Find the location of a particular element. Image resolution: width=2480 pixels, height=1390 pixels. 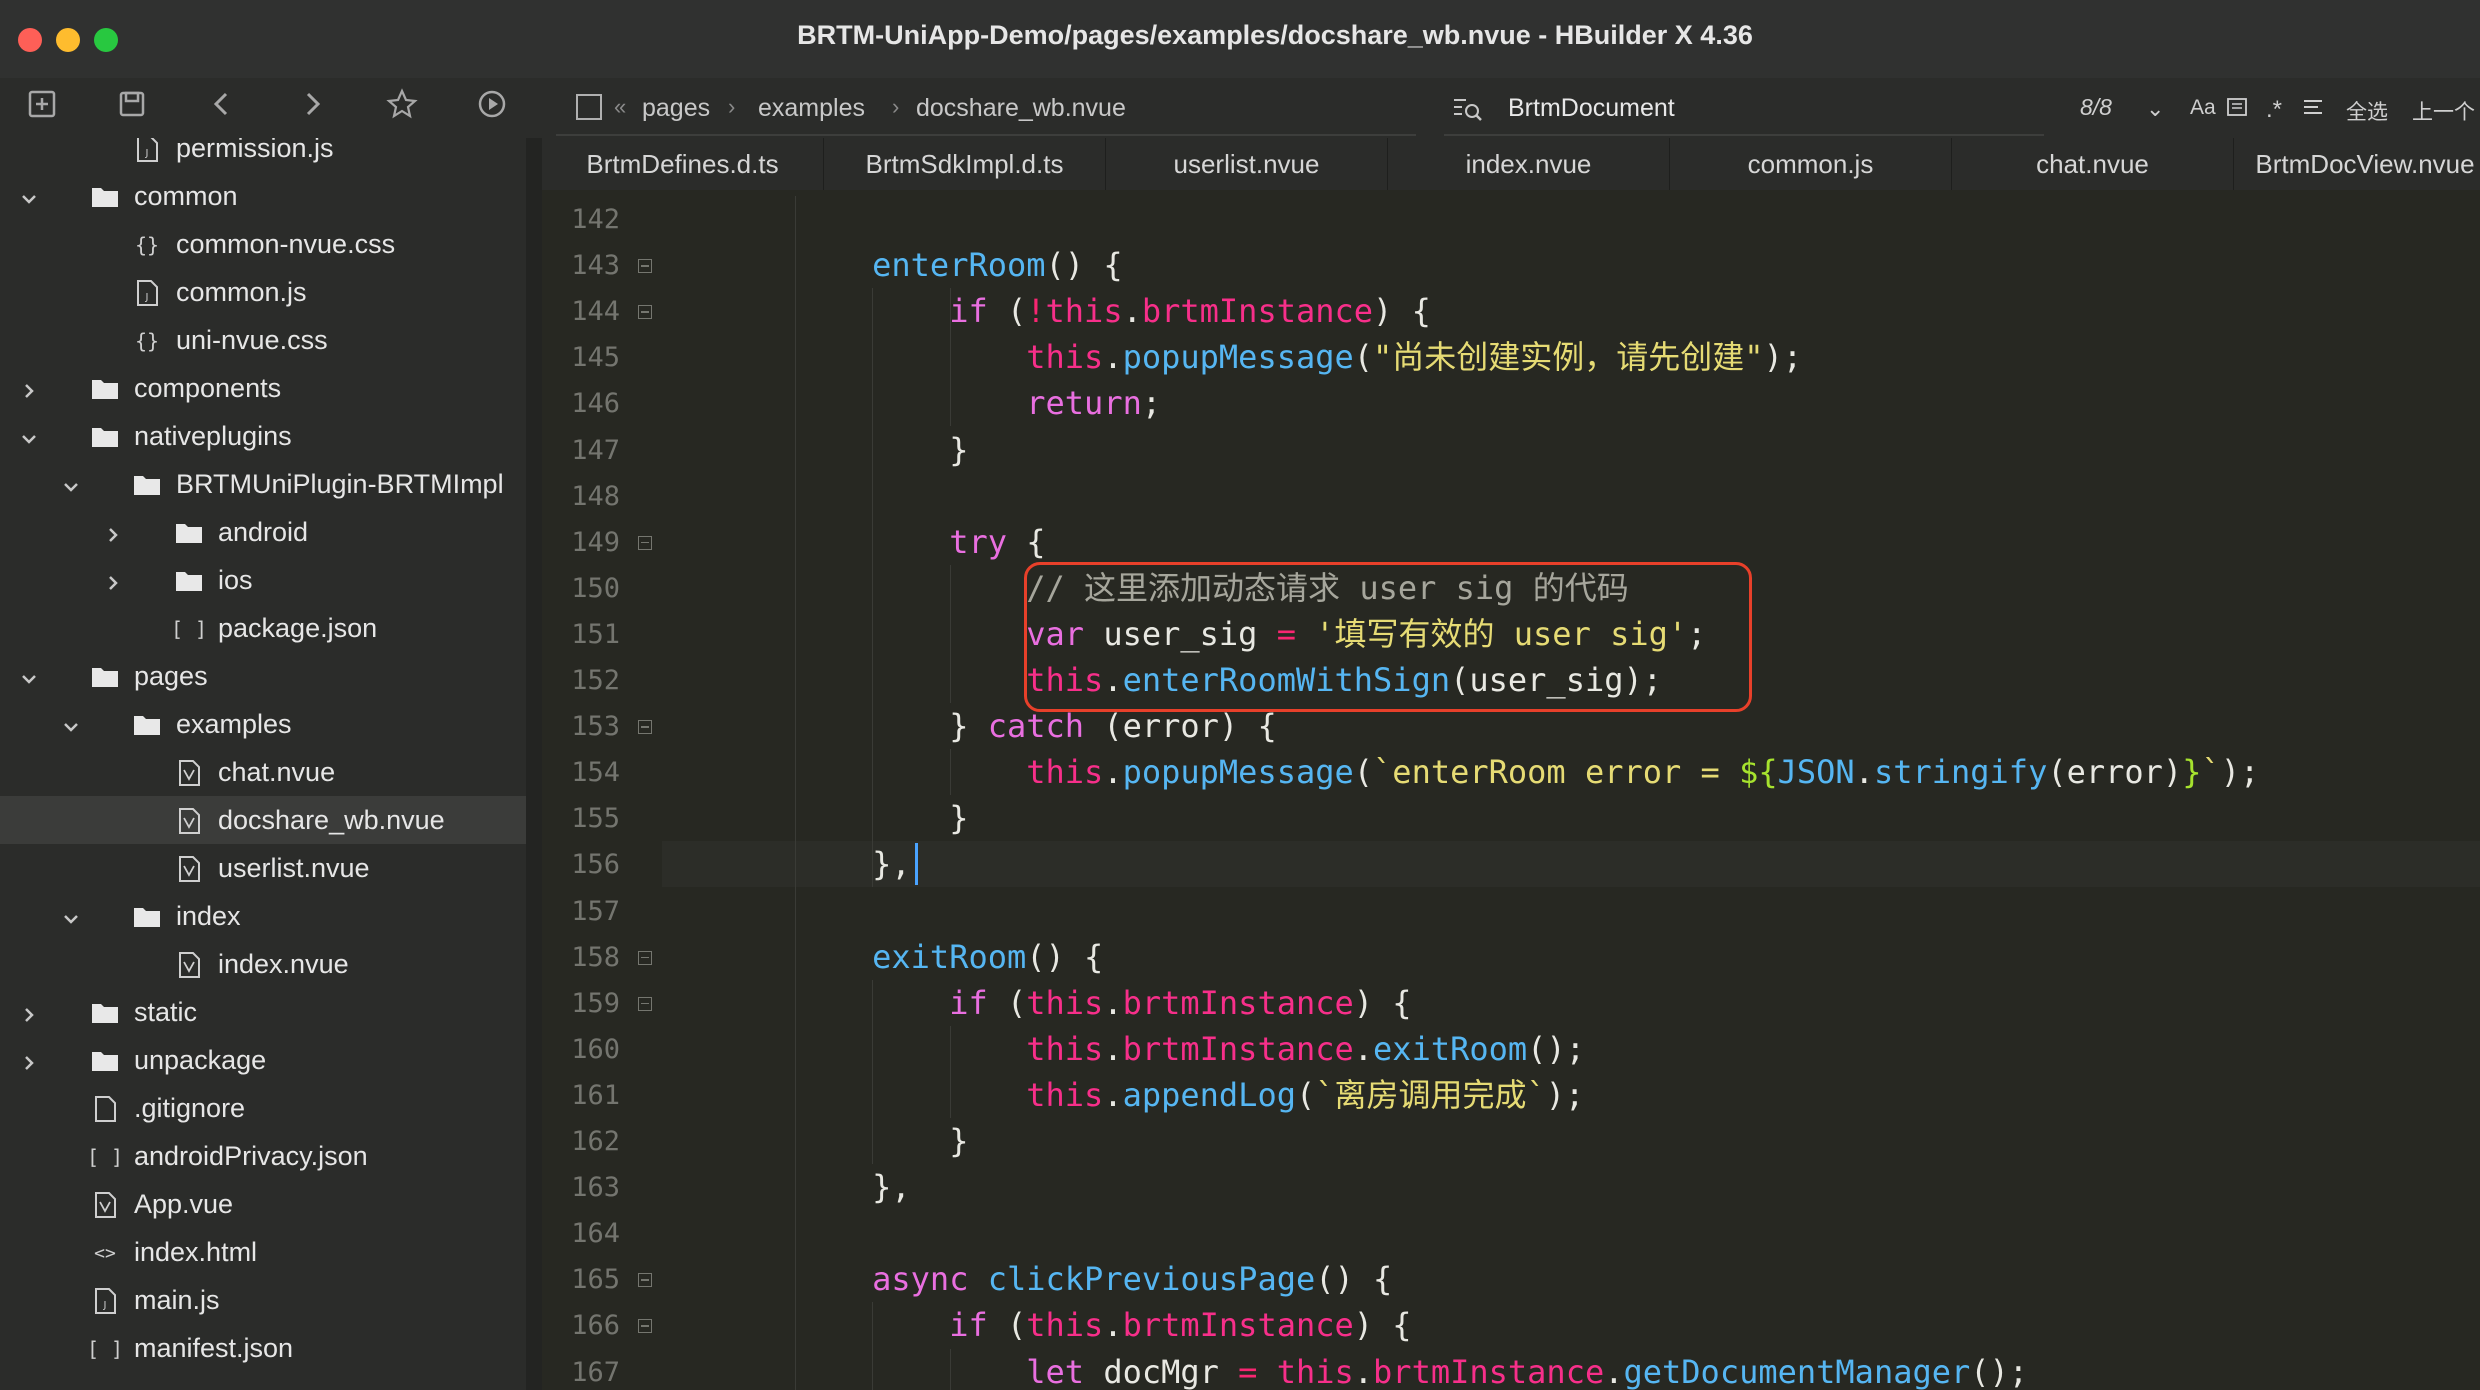

tree-item-label: userlist.nvue is located at coordinates (294, 868).